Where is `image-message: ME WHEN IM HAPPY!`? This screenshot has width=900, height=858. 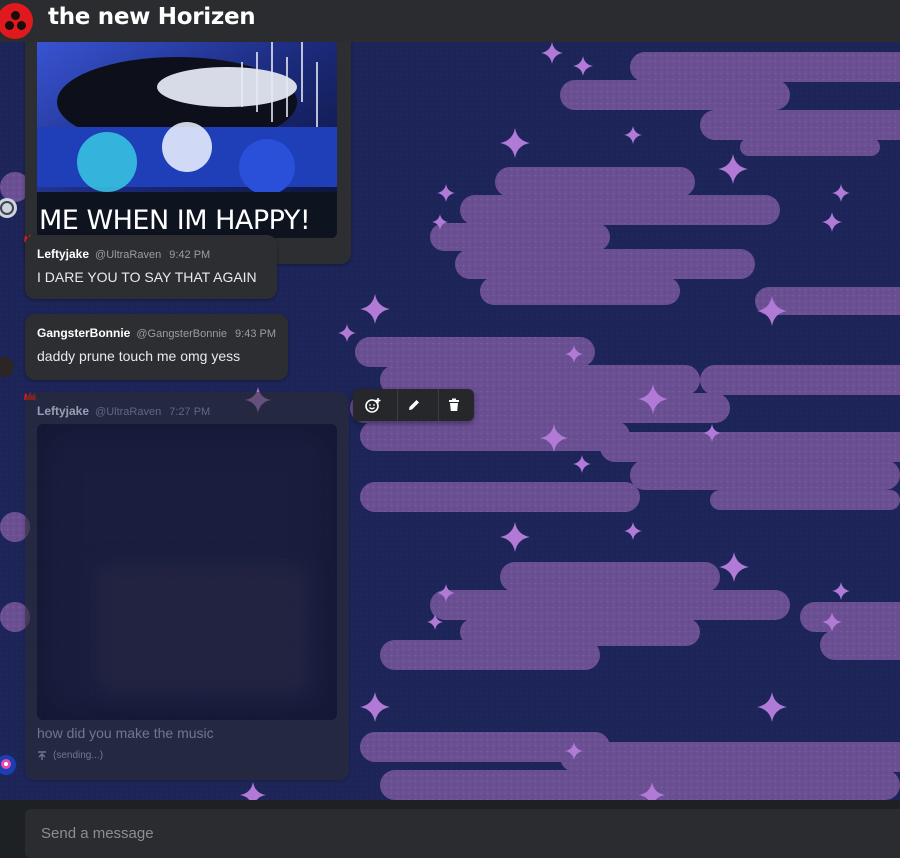
image-message: ME WHEN IM HAPPY! is located at coordinates (188, 153).